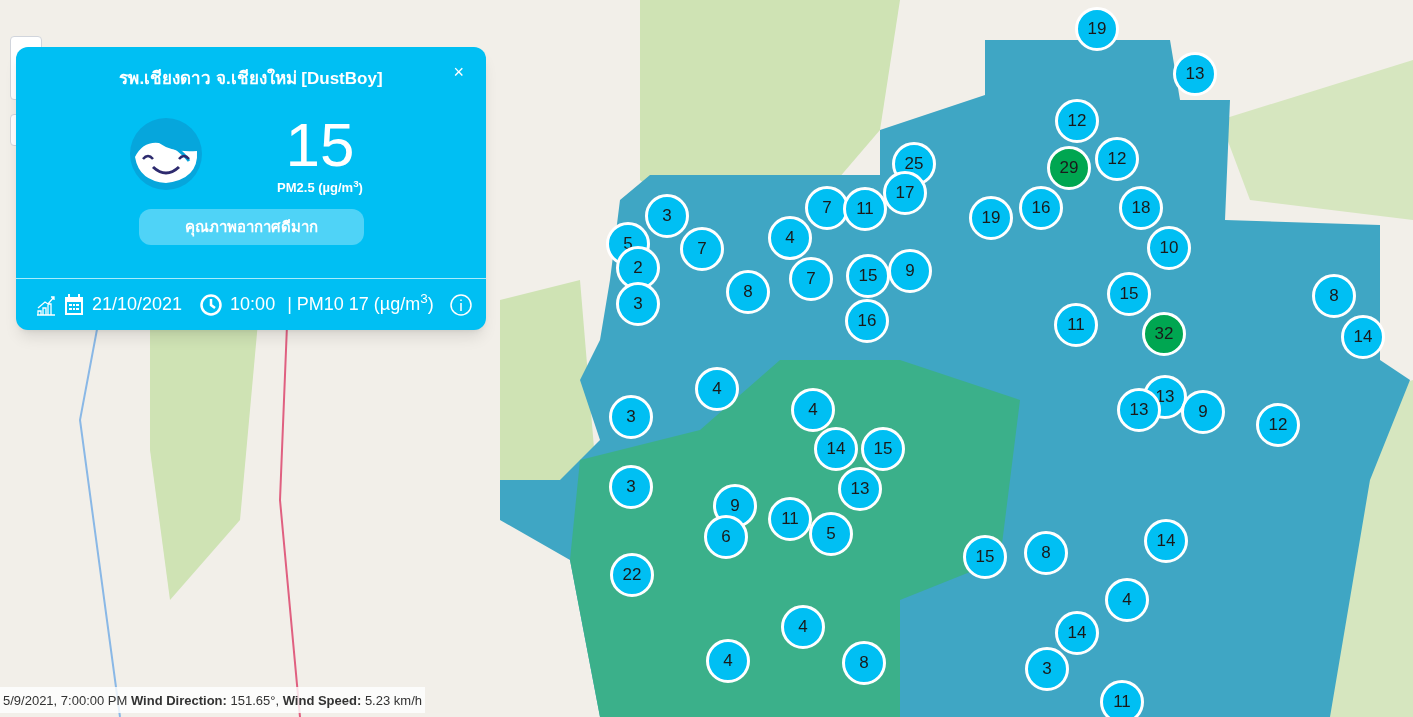  Describe the element at coordinates (211, 304) in the screenshot. I see `clock-icon` at that location.